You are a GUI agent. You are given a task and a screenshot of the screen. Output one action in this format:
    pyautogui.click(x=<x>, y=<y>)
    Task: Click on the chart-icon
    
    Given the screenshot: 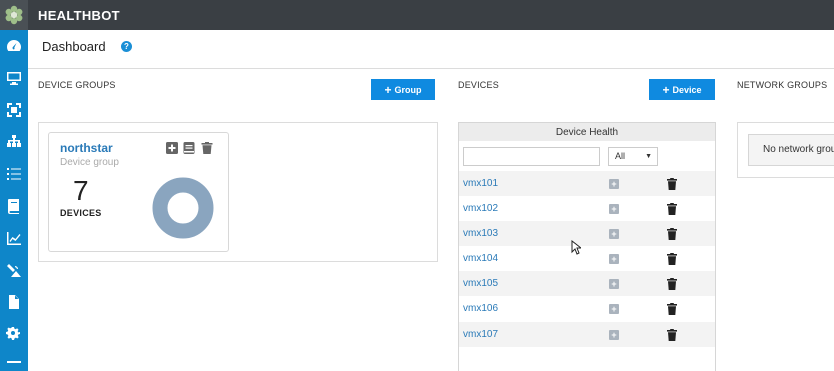 What is the action you would take?
    pyautogui.click(x=14, y=238)
    